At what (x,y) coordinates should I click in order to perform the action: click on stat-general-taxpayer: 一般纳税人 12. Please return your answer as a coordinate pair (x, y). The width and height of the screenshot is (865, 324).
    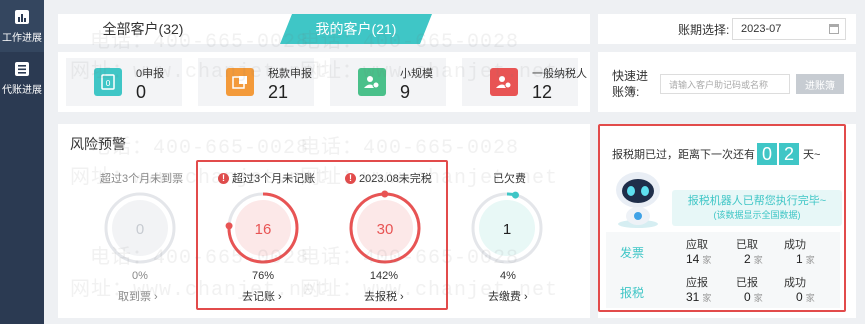
    Looking at the image, I should click on (524, 82).